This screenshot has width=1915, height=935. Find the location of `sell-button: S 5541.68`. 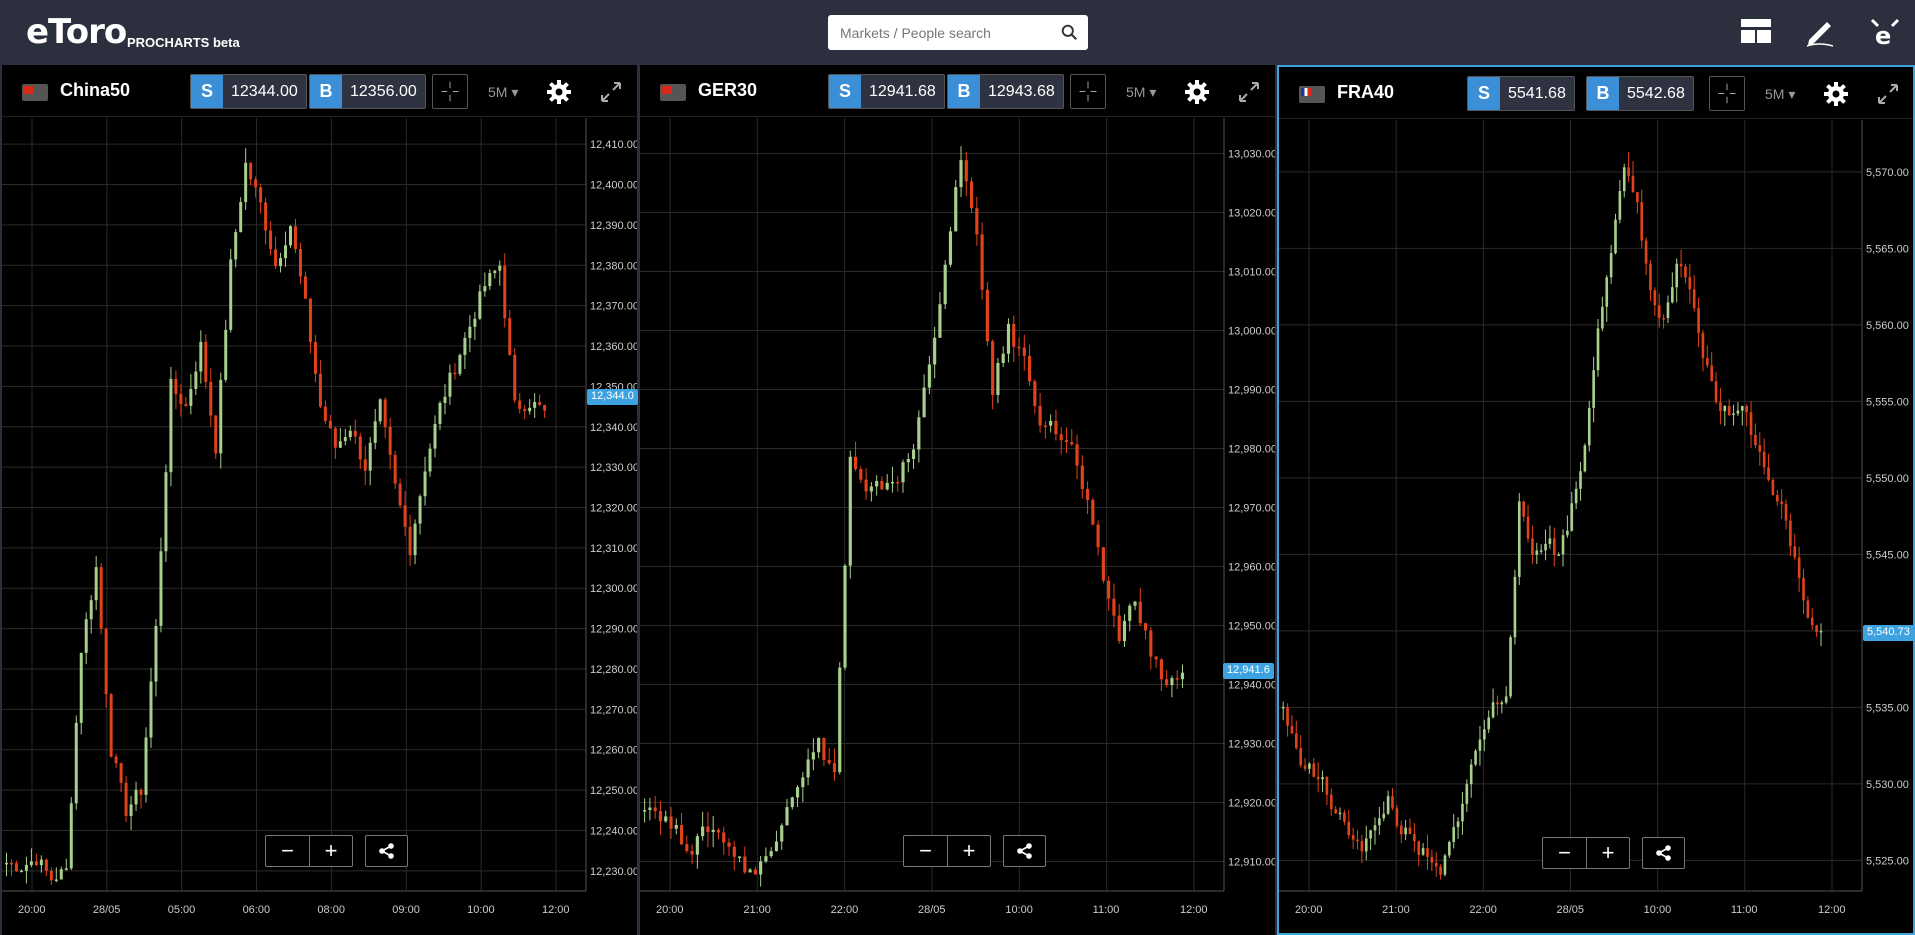

sell-button: S 5541.68 is located at coordinates (1521, 93).